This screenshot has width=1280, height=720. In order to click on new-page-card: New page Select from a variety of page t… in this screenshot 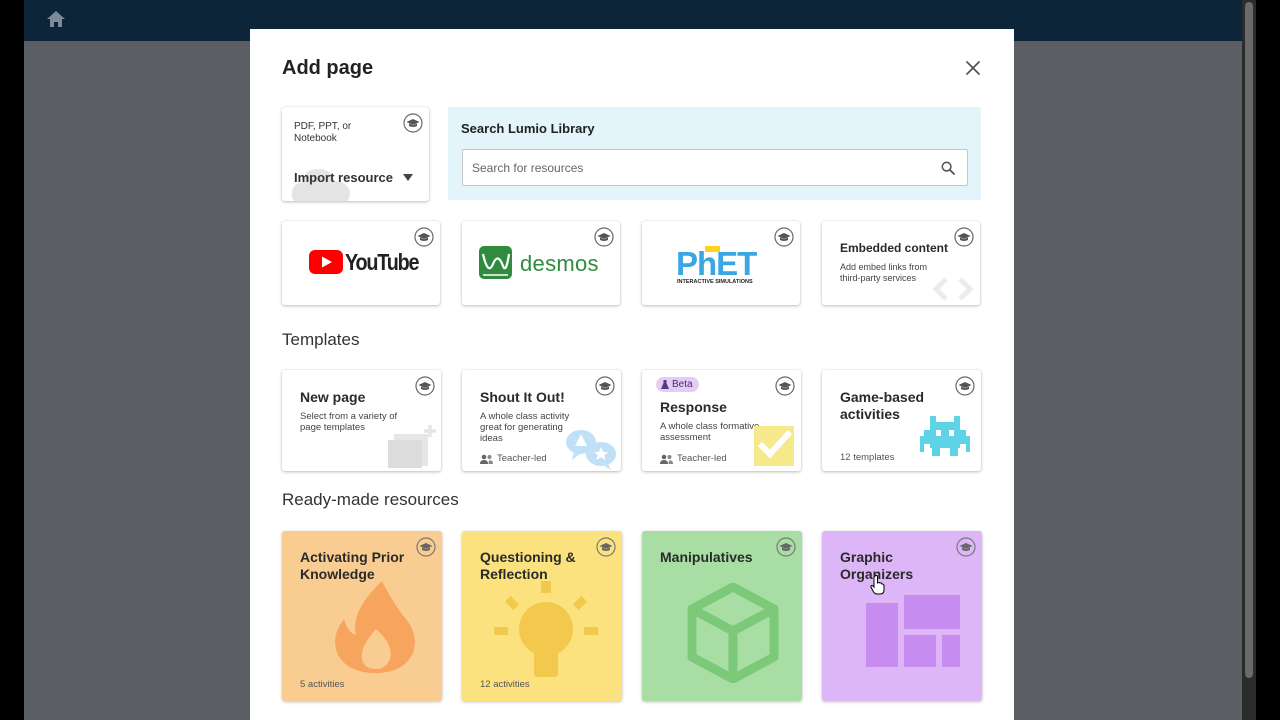, I will do `click(361, 420)`.